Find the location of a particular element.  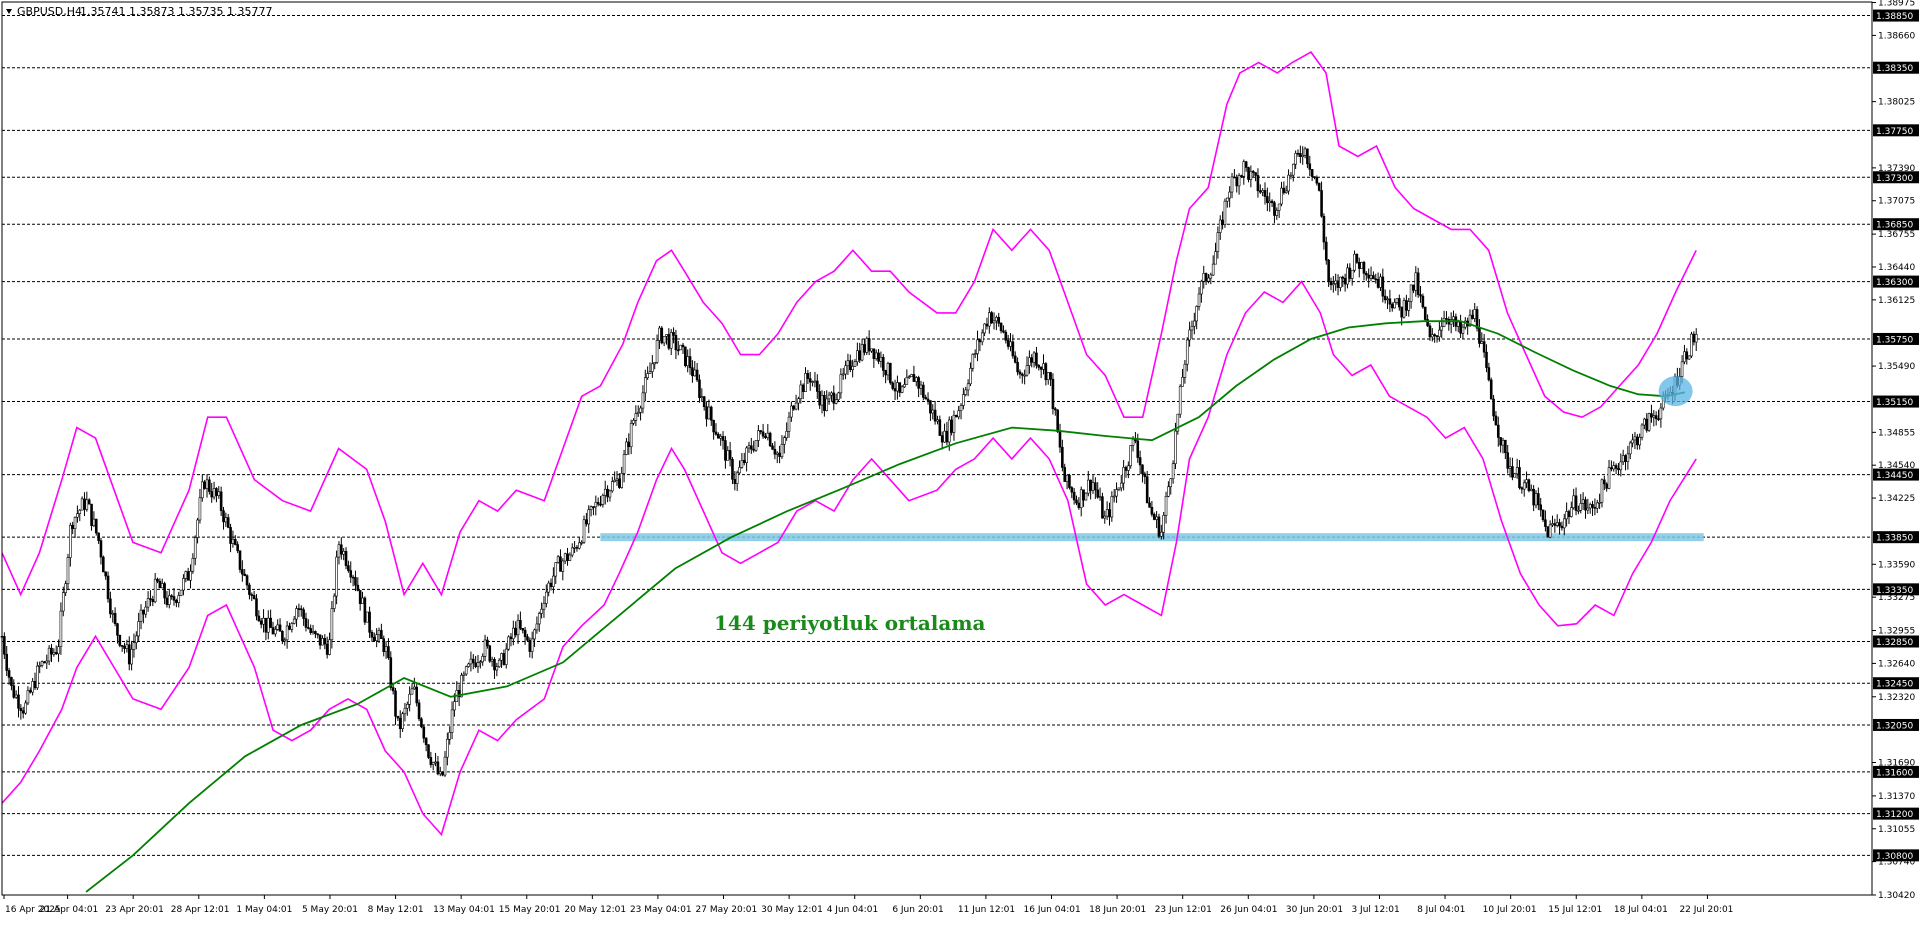

level-tag-label: 1.34450 is located at coordinates (1894, 476).